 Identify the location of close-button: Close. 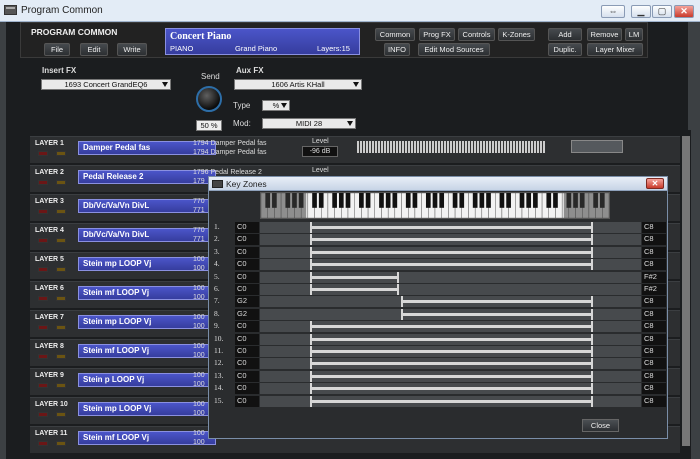
(600, 425).